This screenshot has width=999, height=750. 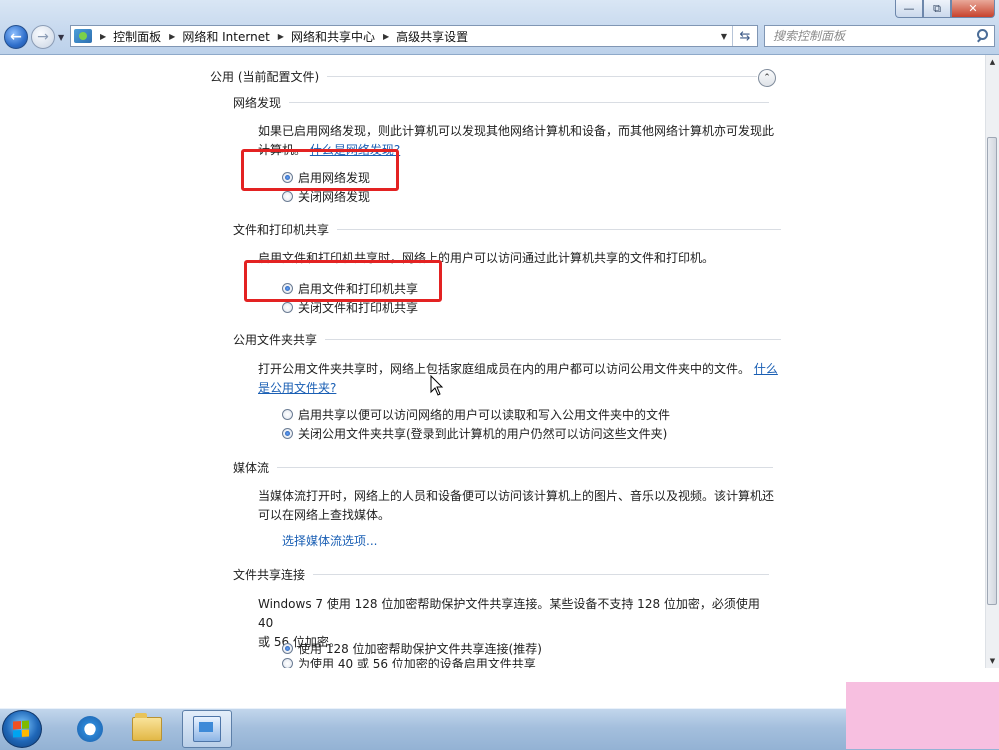 I want to click on radio-128-bit-encryption: 使用 128 位加密帮助保护文件共享连接(推荐), so click(x=412, y=648).